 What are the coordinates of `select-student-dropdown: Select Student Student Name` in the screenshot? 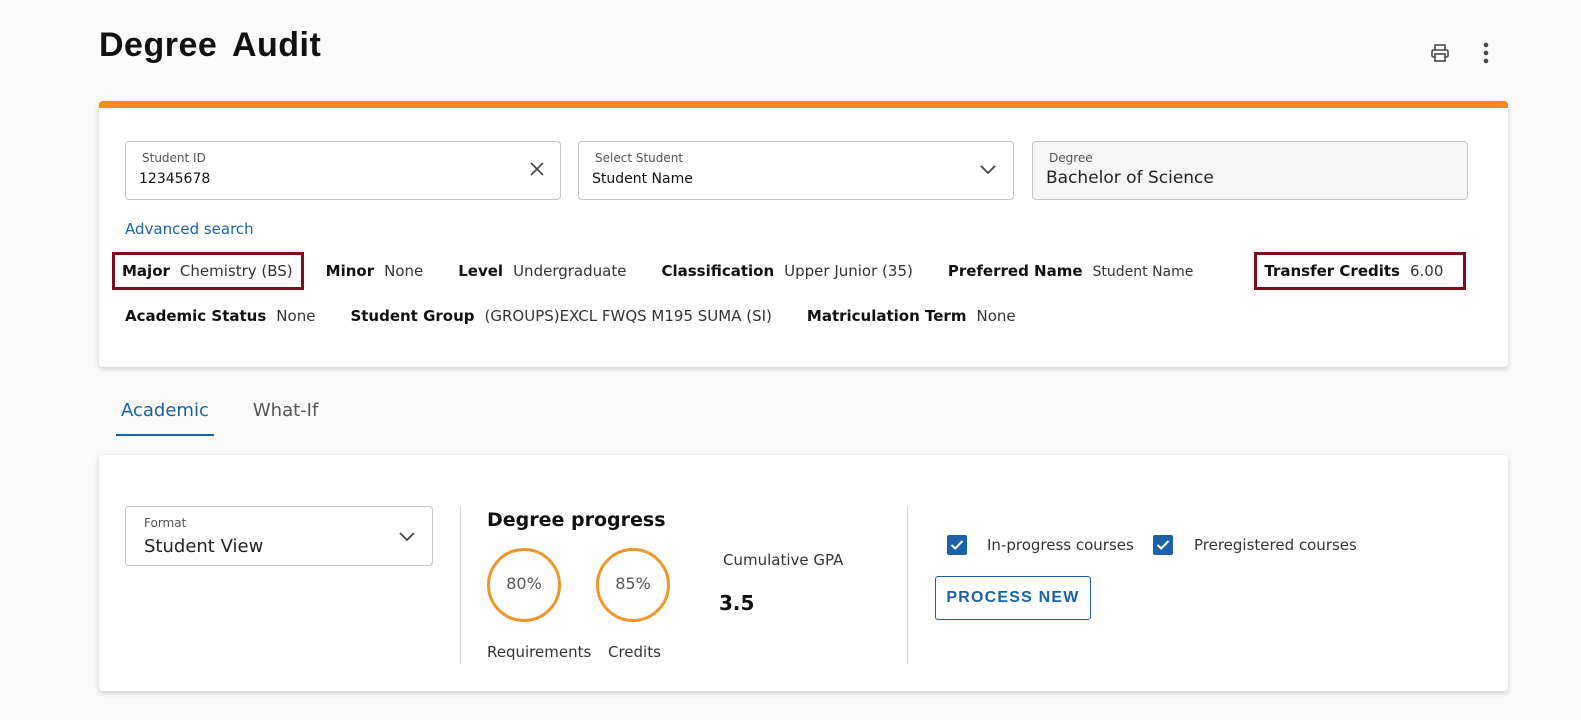 It's located at (796, 170).